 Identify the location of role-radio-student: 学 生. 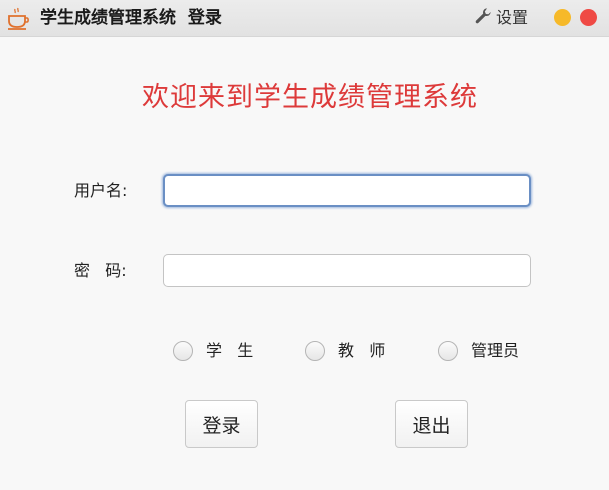
(213, 351).